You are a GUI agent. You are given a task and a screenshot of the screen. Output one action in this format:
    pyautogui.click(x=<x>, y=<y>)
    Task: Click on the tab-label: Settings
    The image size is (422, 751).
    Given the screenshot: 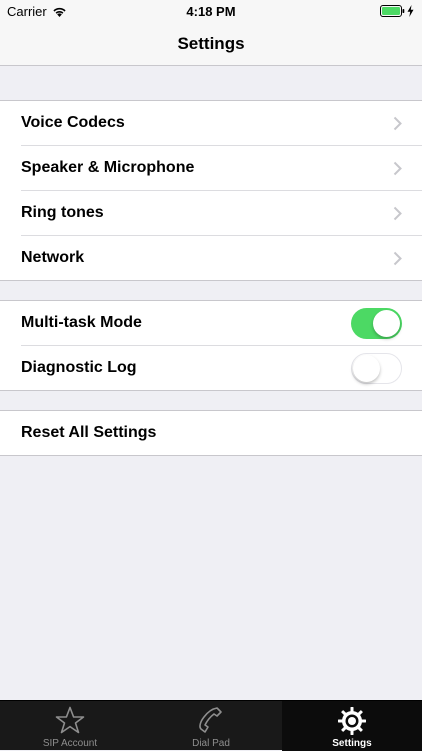 What is the action you would take?
    pyautogui.click(x=352, y=743)
    